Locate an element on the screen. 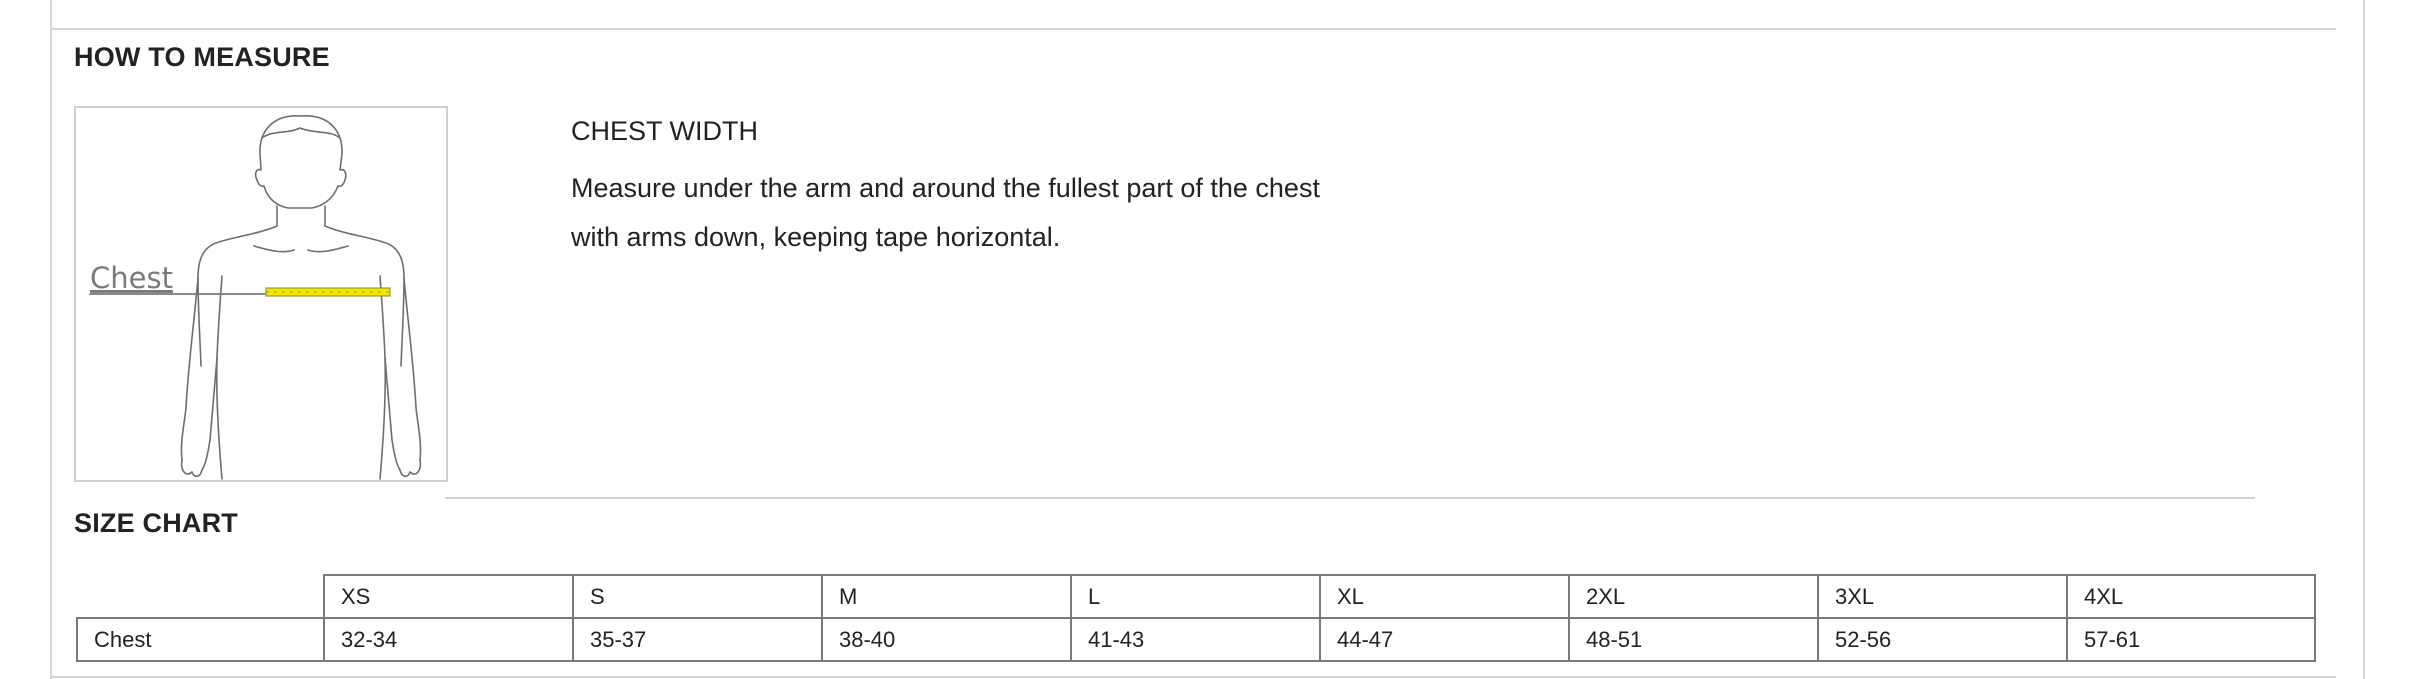 The width and height of the screenshot is (2426, 679). table-cell: 44-47 is located at coordinates (1444, 639).